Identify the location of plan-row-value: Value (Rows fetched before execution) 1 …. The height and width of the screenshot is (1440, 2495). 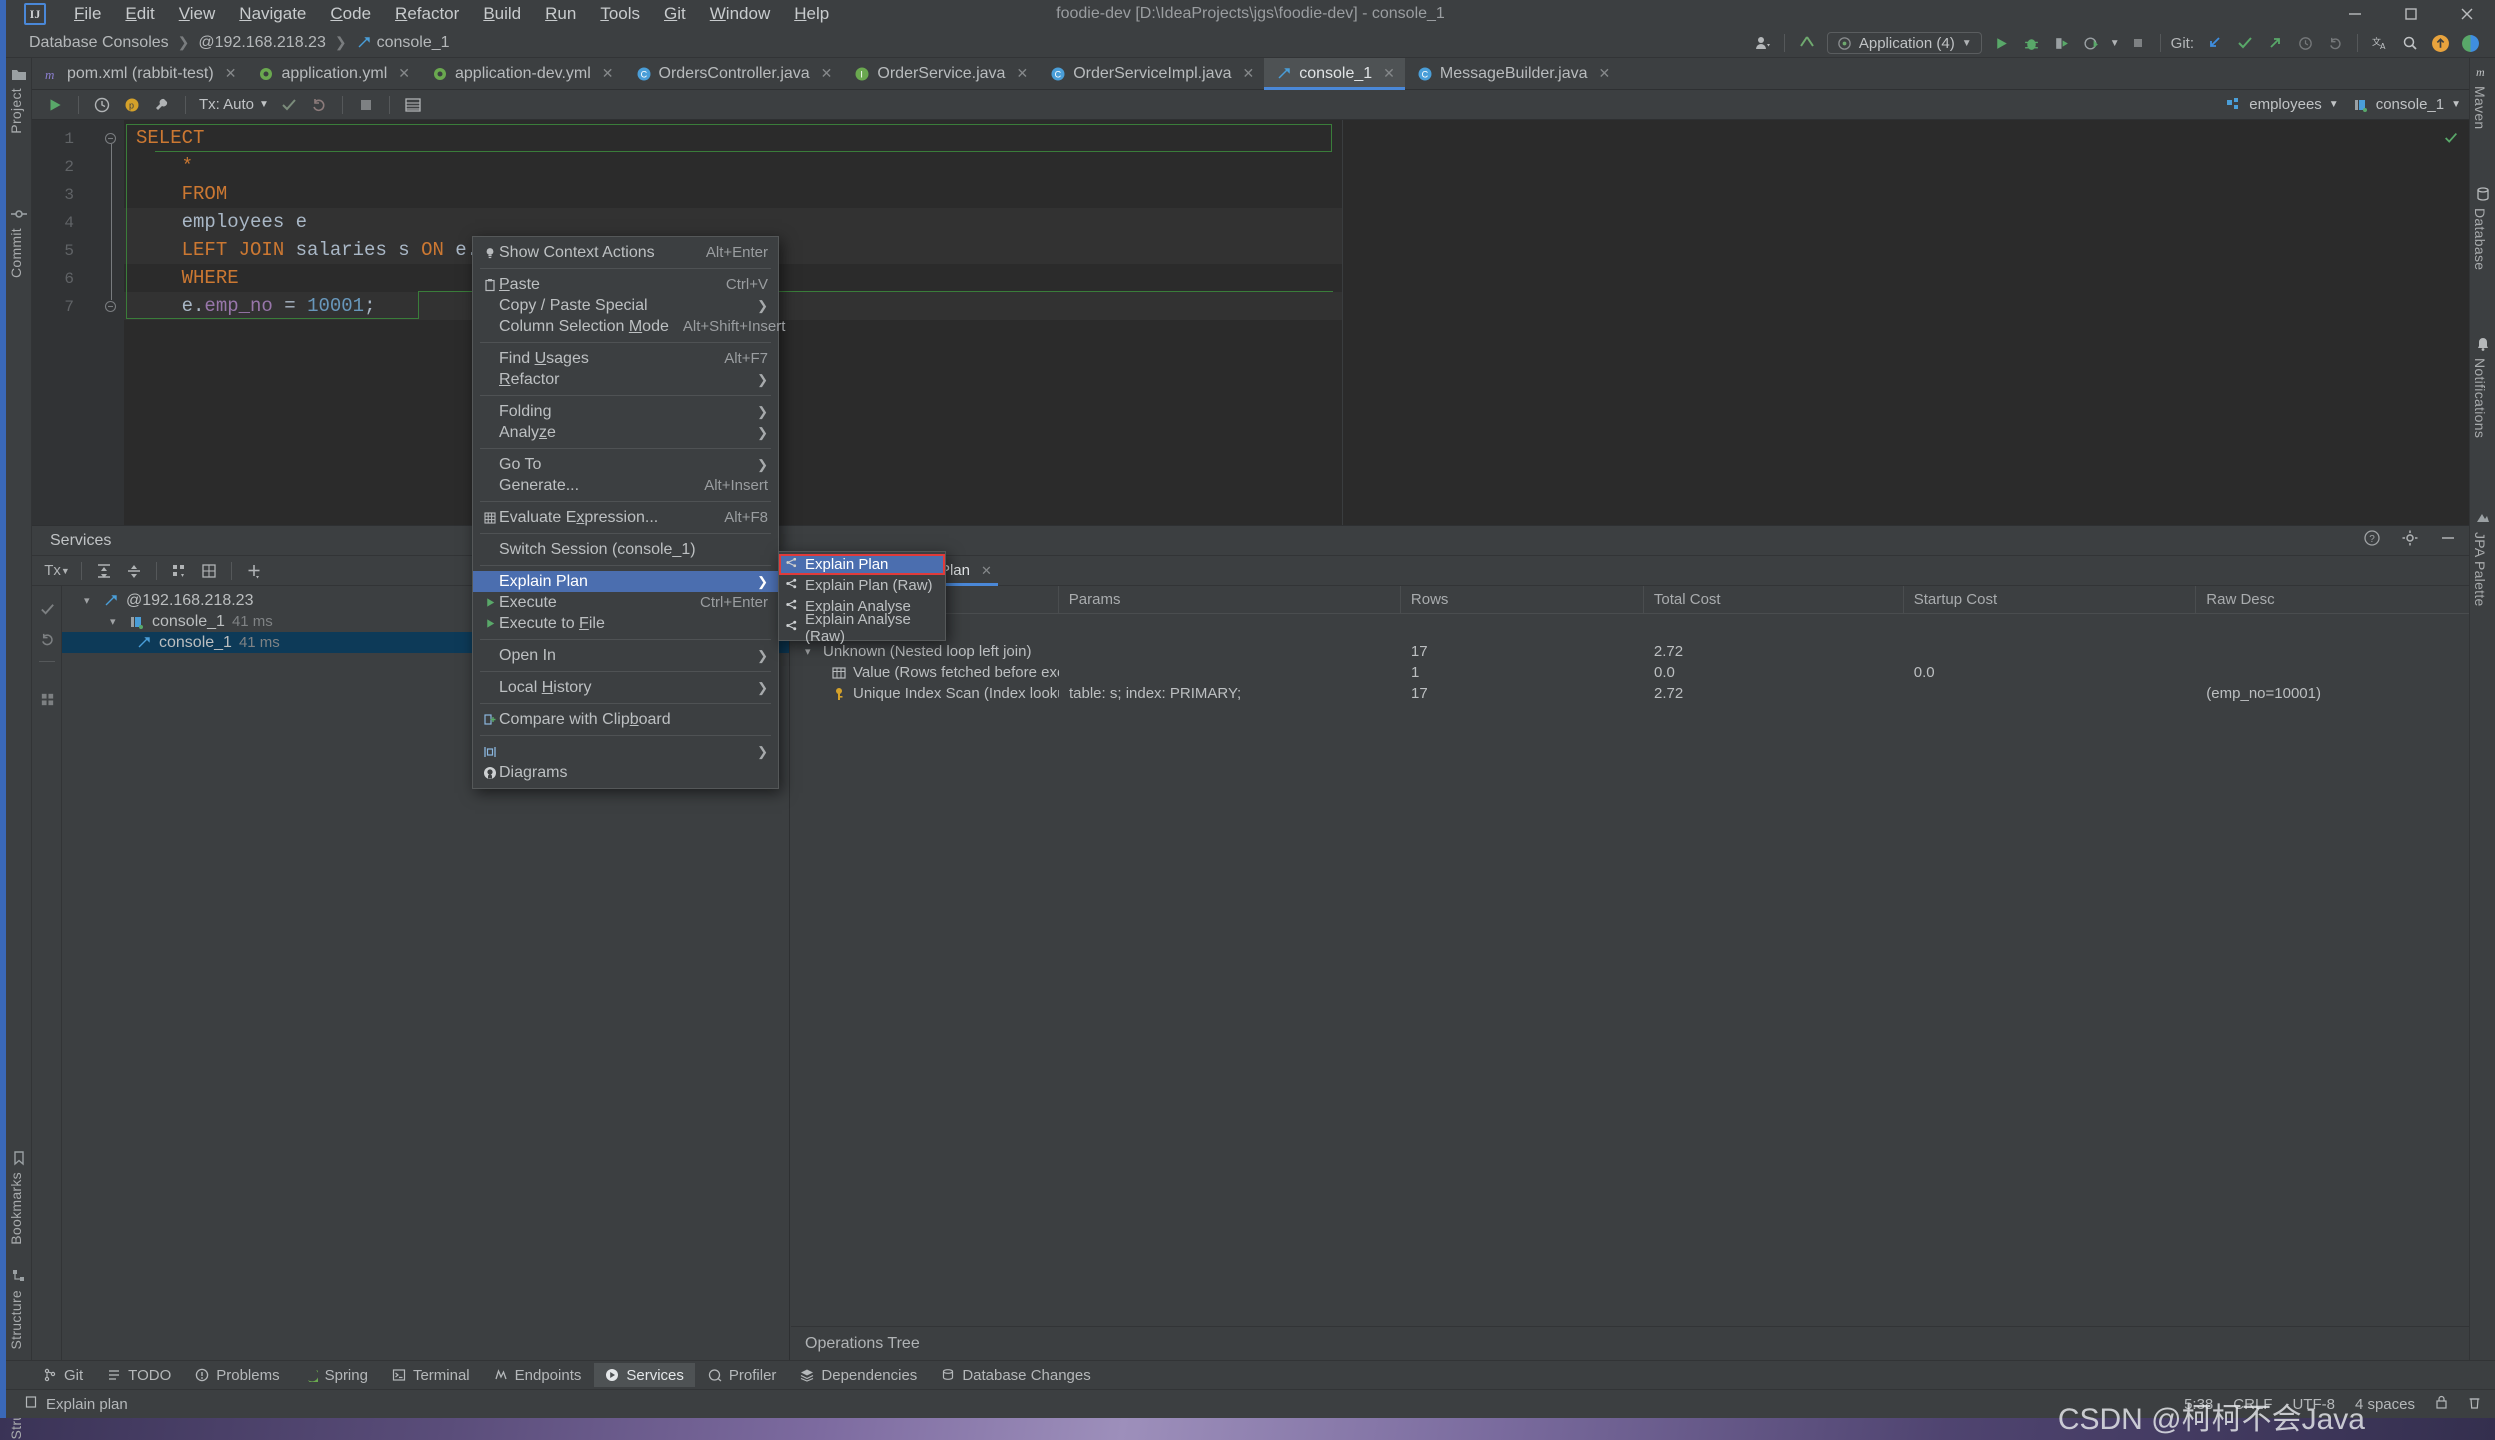
(1630, 672).